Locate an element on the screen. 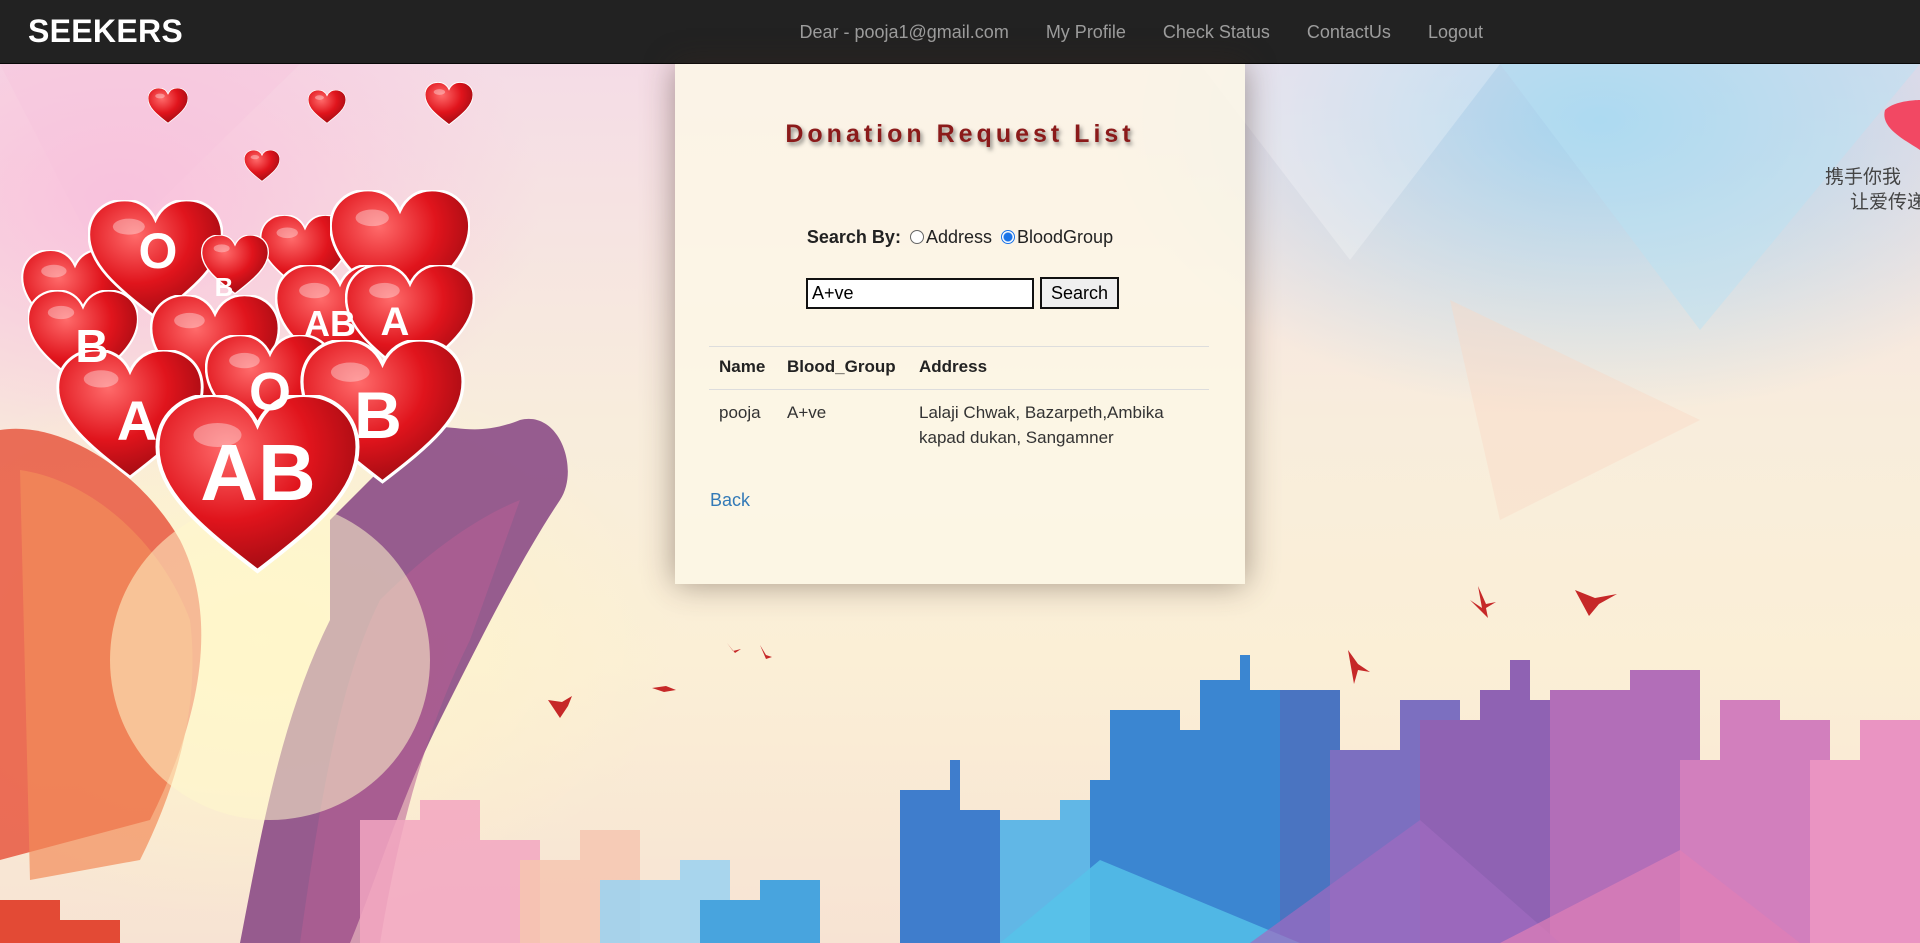 The height and width of the screenshot is (943, 1920). cell-blood-group: A+ve is located at coordinates (807, 412).